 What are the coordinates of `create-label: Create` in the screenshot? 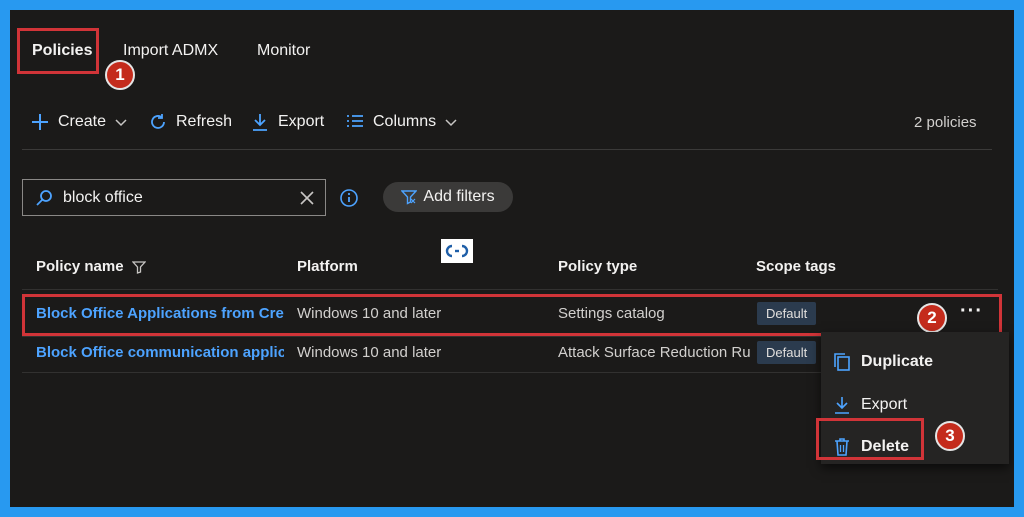 It's located at (82, 121).